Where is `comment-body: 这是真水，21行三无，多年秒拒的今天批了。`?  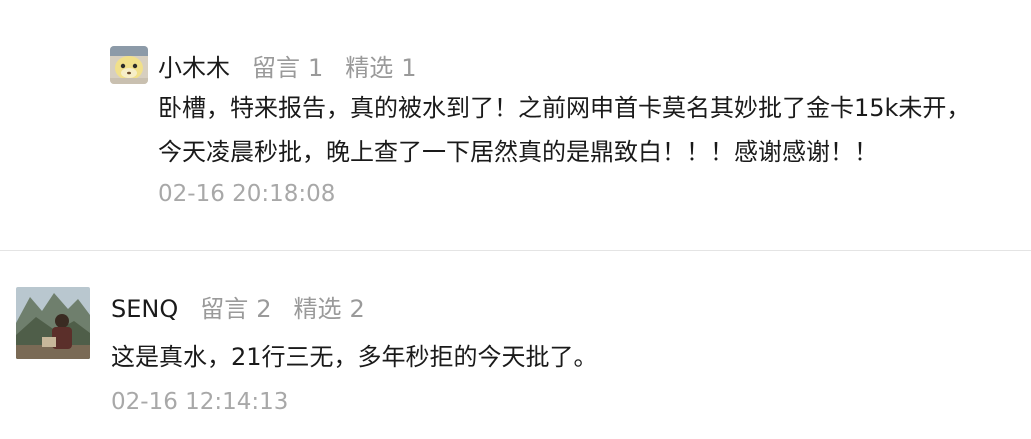
comment-body: 这是真水，21行三无，多年秒拒的今天批了。 is located at coordinates (354, 357).